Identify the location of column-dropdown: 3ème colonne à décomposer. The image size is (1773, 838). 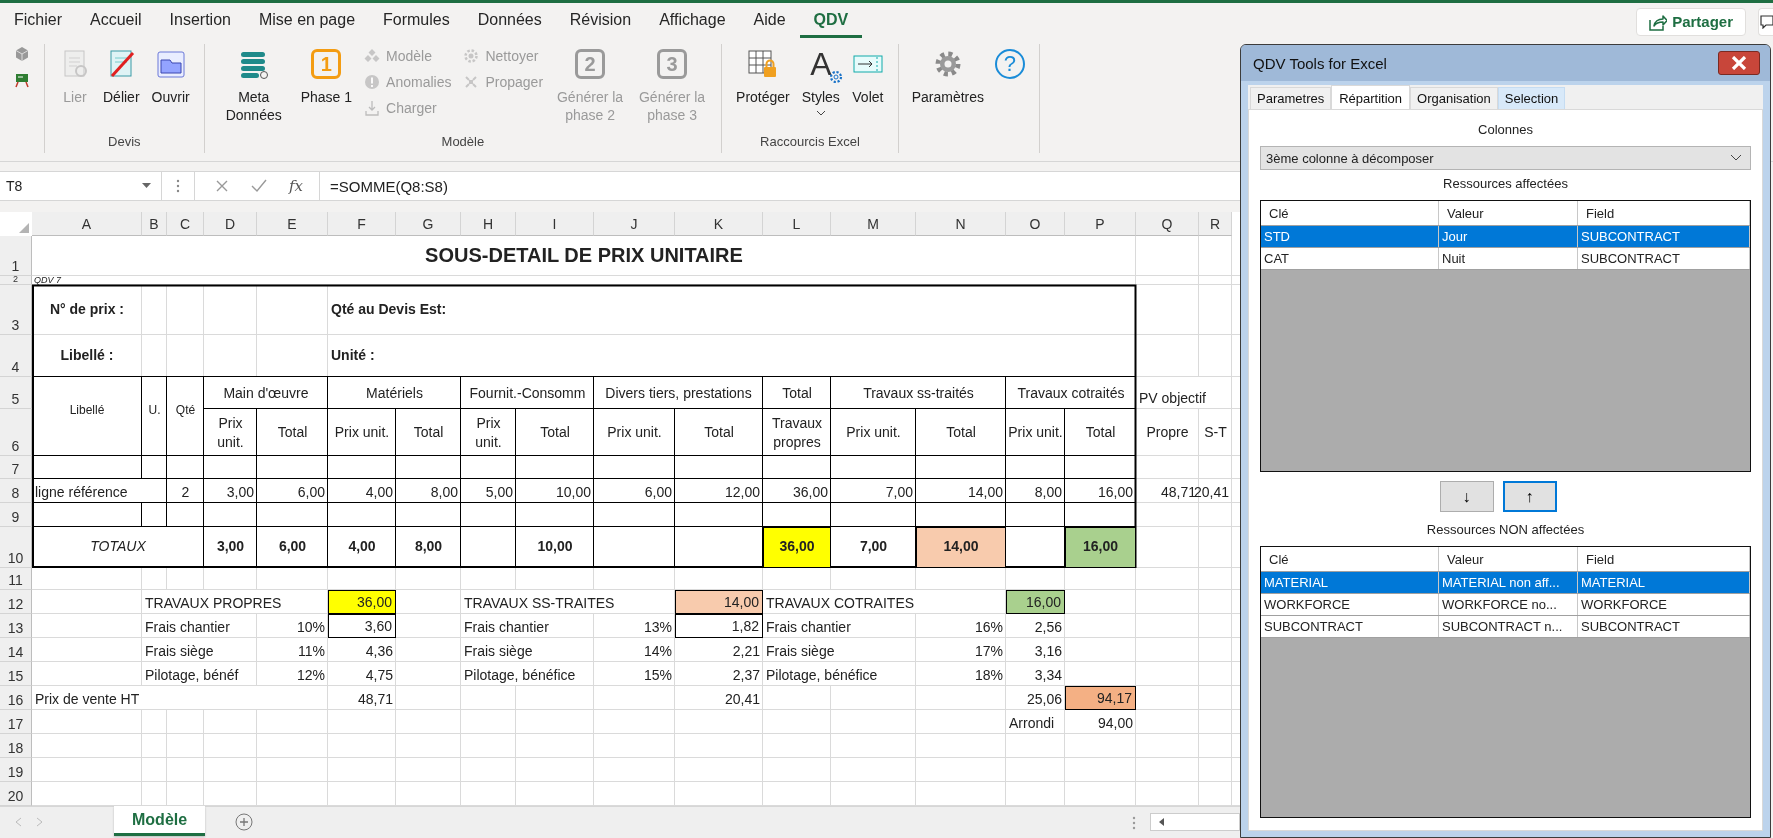
(1505, 158).